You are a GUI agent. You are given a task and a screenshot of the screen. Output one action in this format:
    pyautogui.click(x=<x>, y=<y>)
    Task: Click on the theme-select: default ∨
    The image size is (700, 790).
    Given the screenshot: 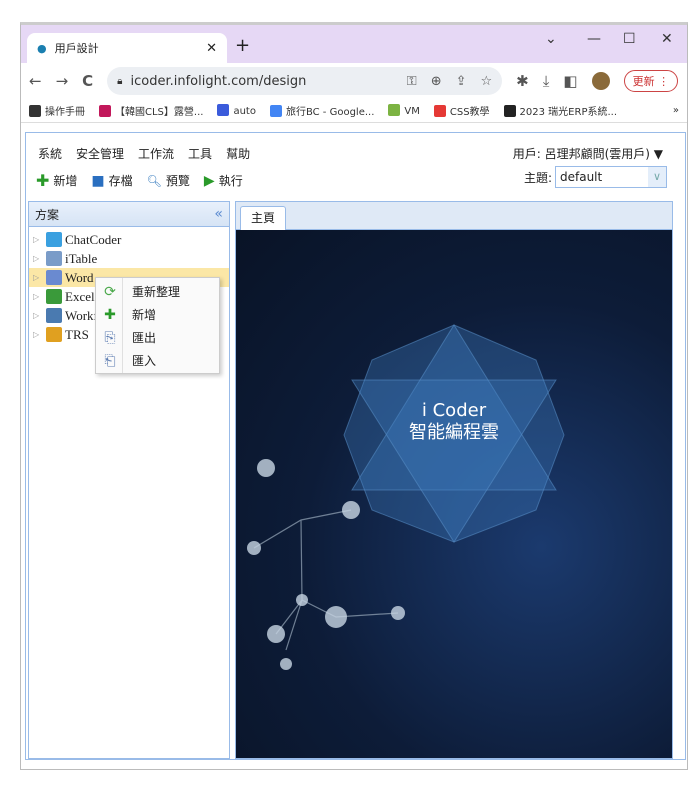 What is the action you would take?
    pyautogui.click(x=611, y=177)
    